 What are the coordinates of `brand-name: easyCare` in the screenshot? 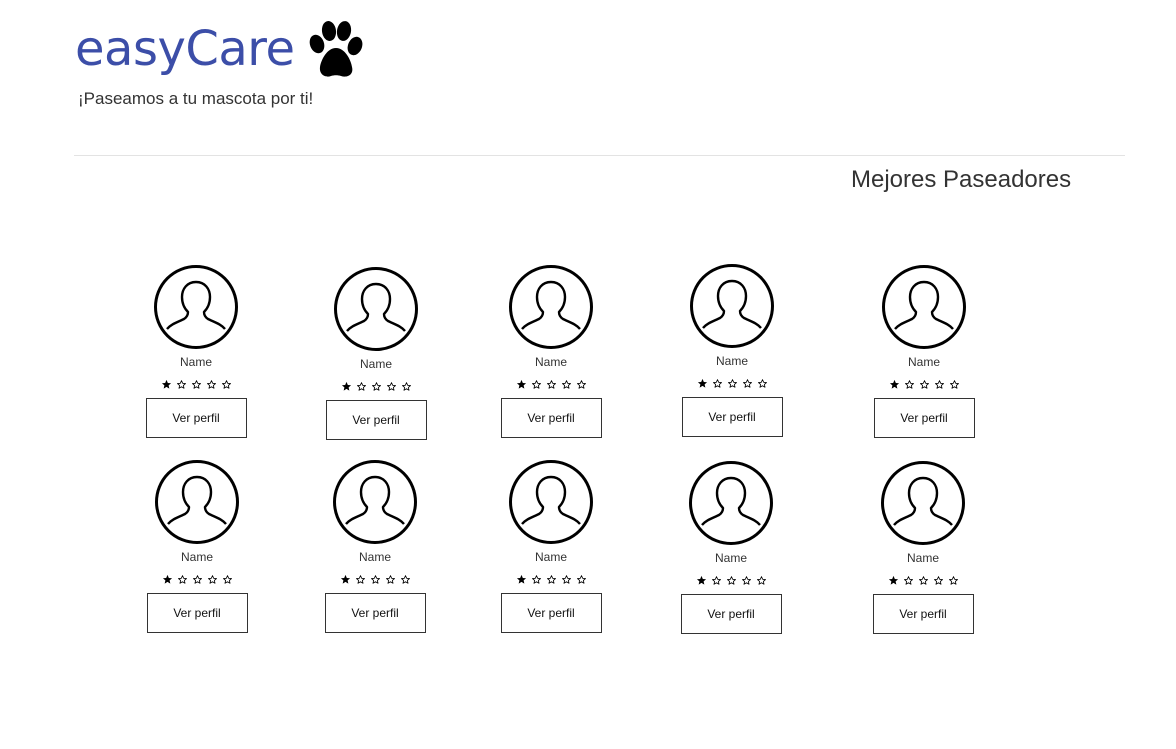 It's located at (185, 49).